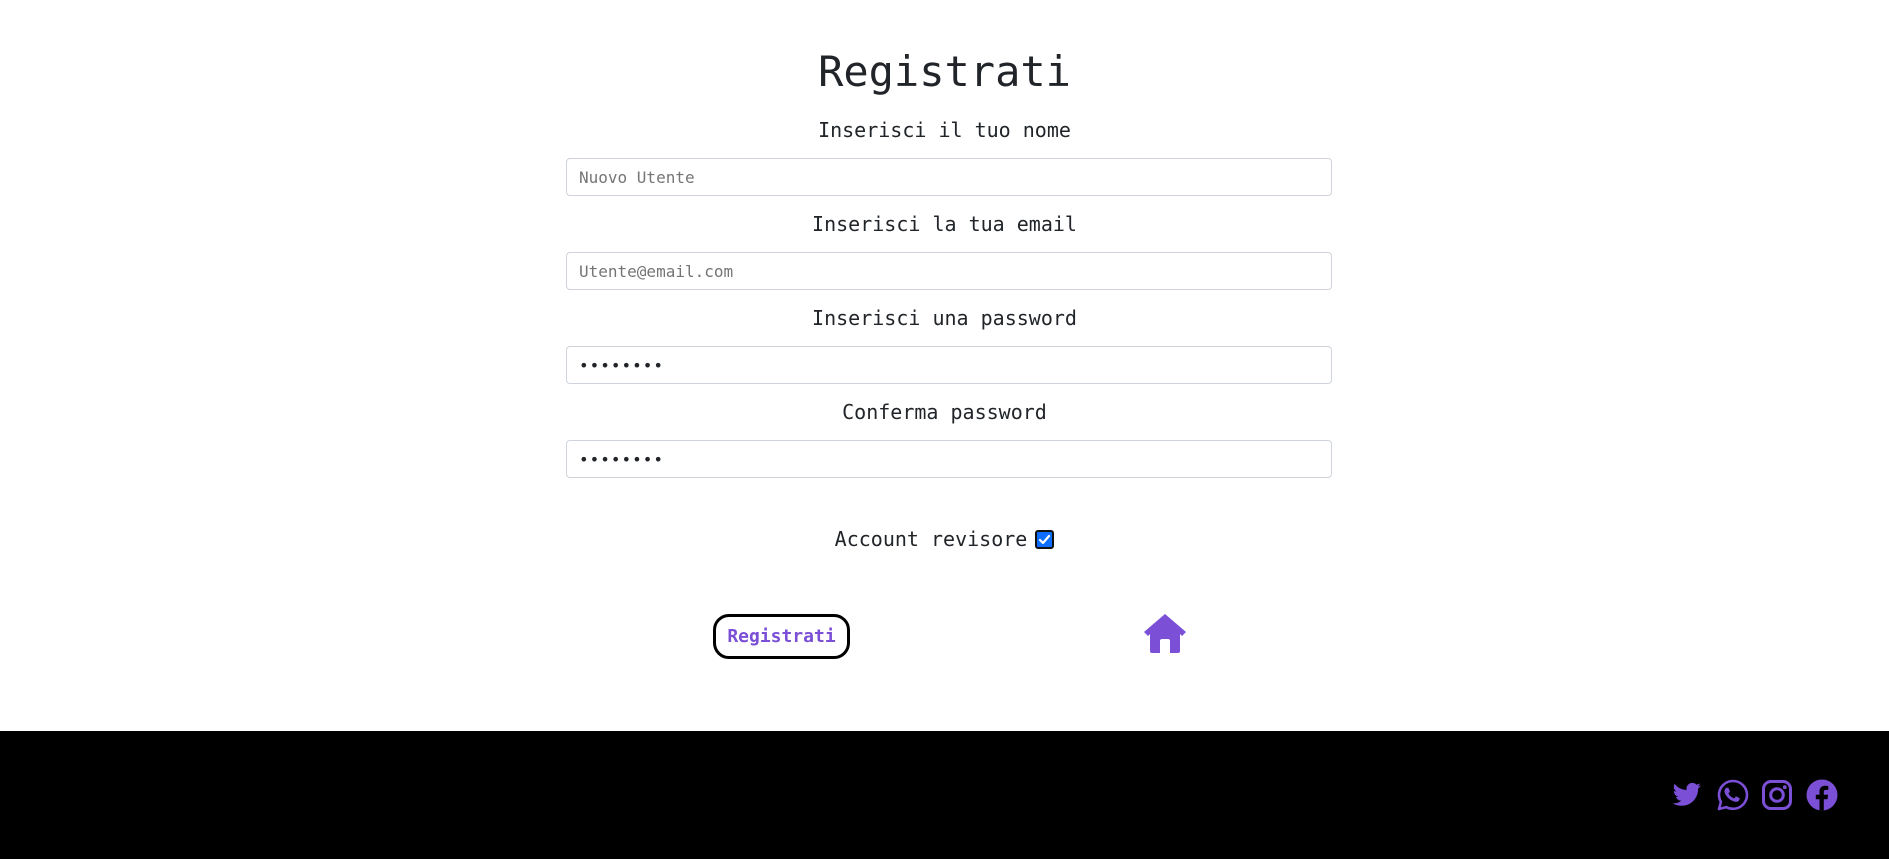 The width and height of the screenshot is (1889, 859). I want to click on twitter-icon, so click(1687, 795).